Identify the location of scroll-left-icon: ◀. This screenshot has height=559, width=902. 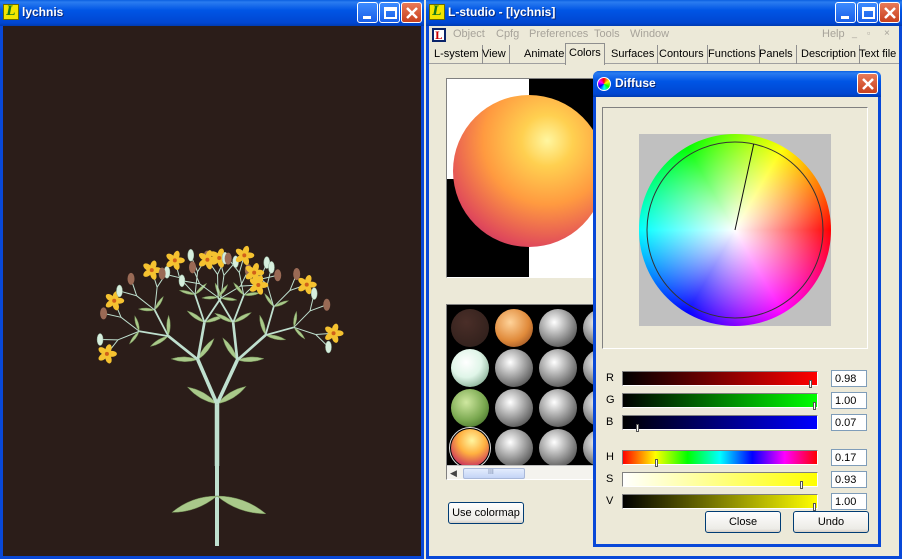
(453, 473).